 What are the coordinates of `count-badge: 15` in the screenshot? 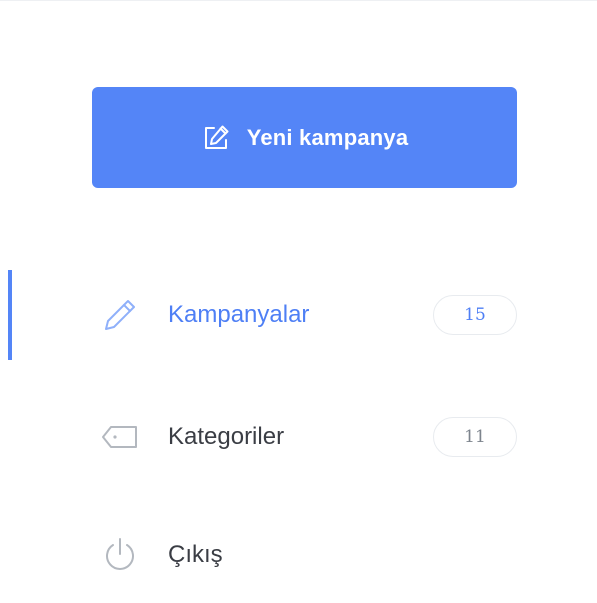 It's located at (475, 315).